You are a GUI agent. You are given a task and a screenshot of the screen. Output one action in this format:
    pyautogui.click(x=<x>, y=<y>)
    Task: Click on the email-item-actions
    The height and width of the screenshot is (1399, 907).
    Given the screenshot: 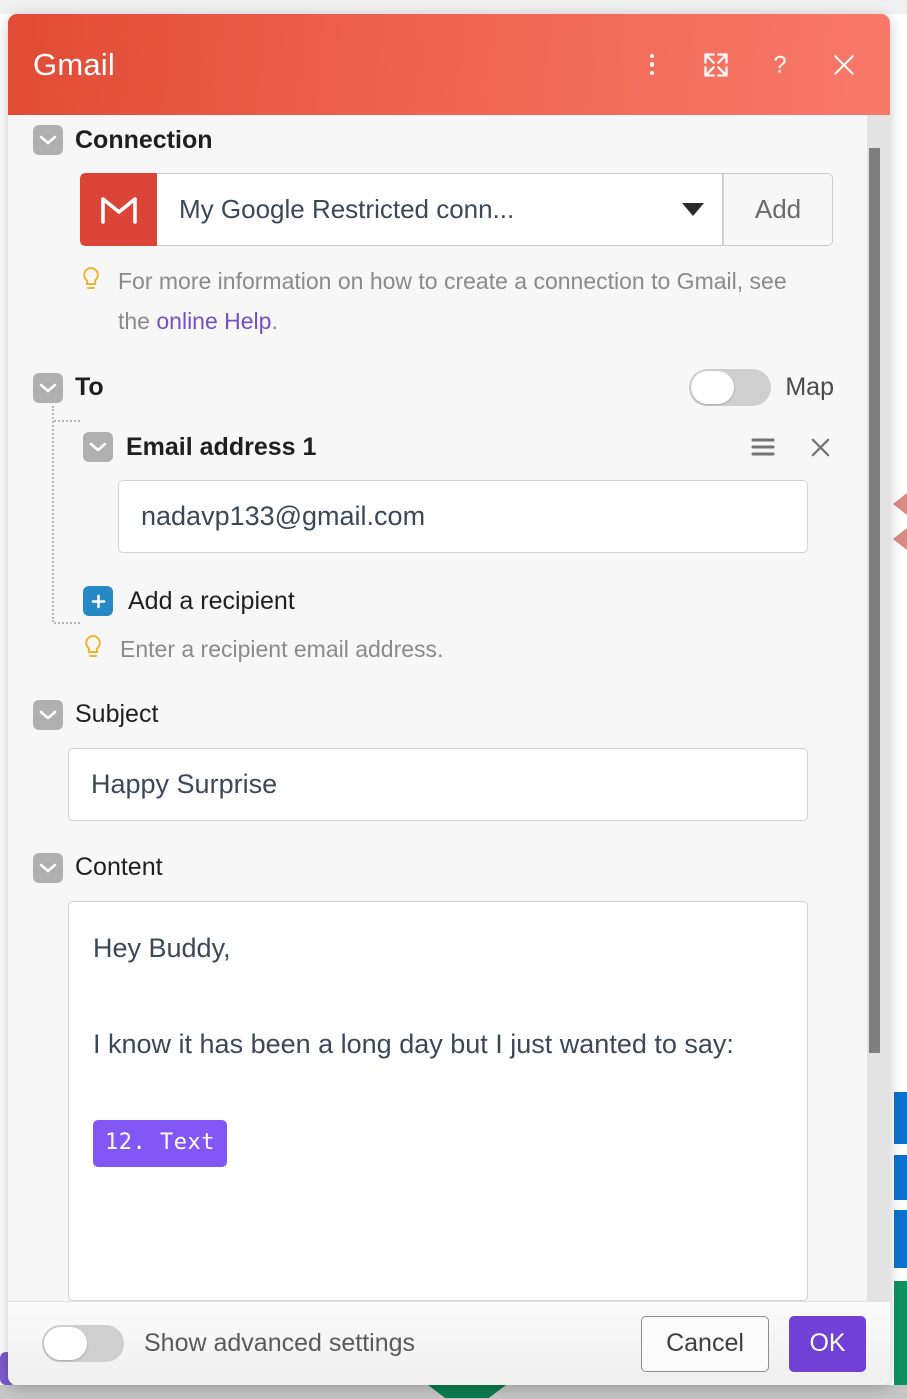 What is the action you would take?
    pyautogui.click(x=803, y=447)
    